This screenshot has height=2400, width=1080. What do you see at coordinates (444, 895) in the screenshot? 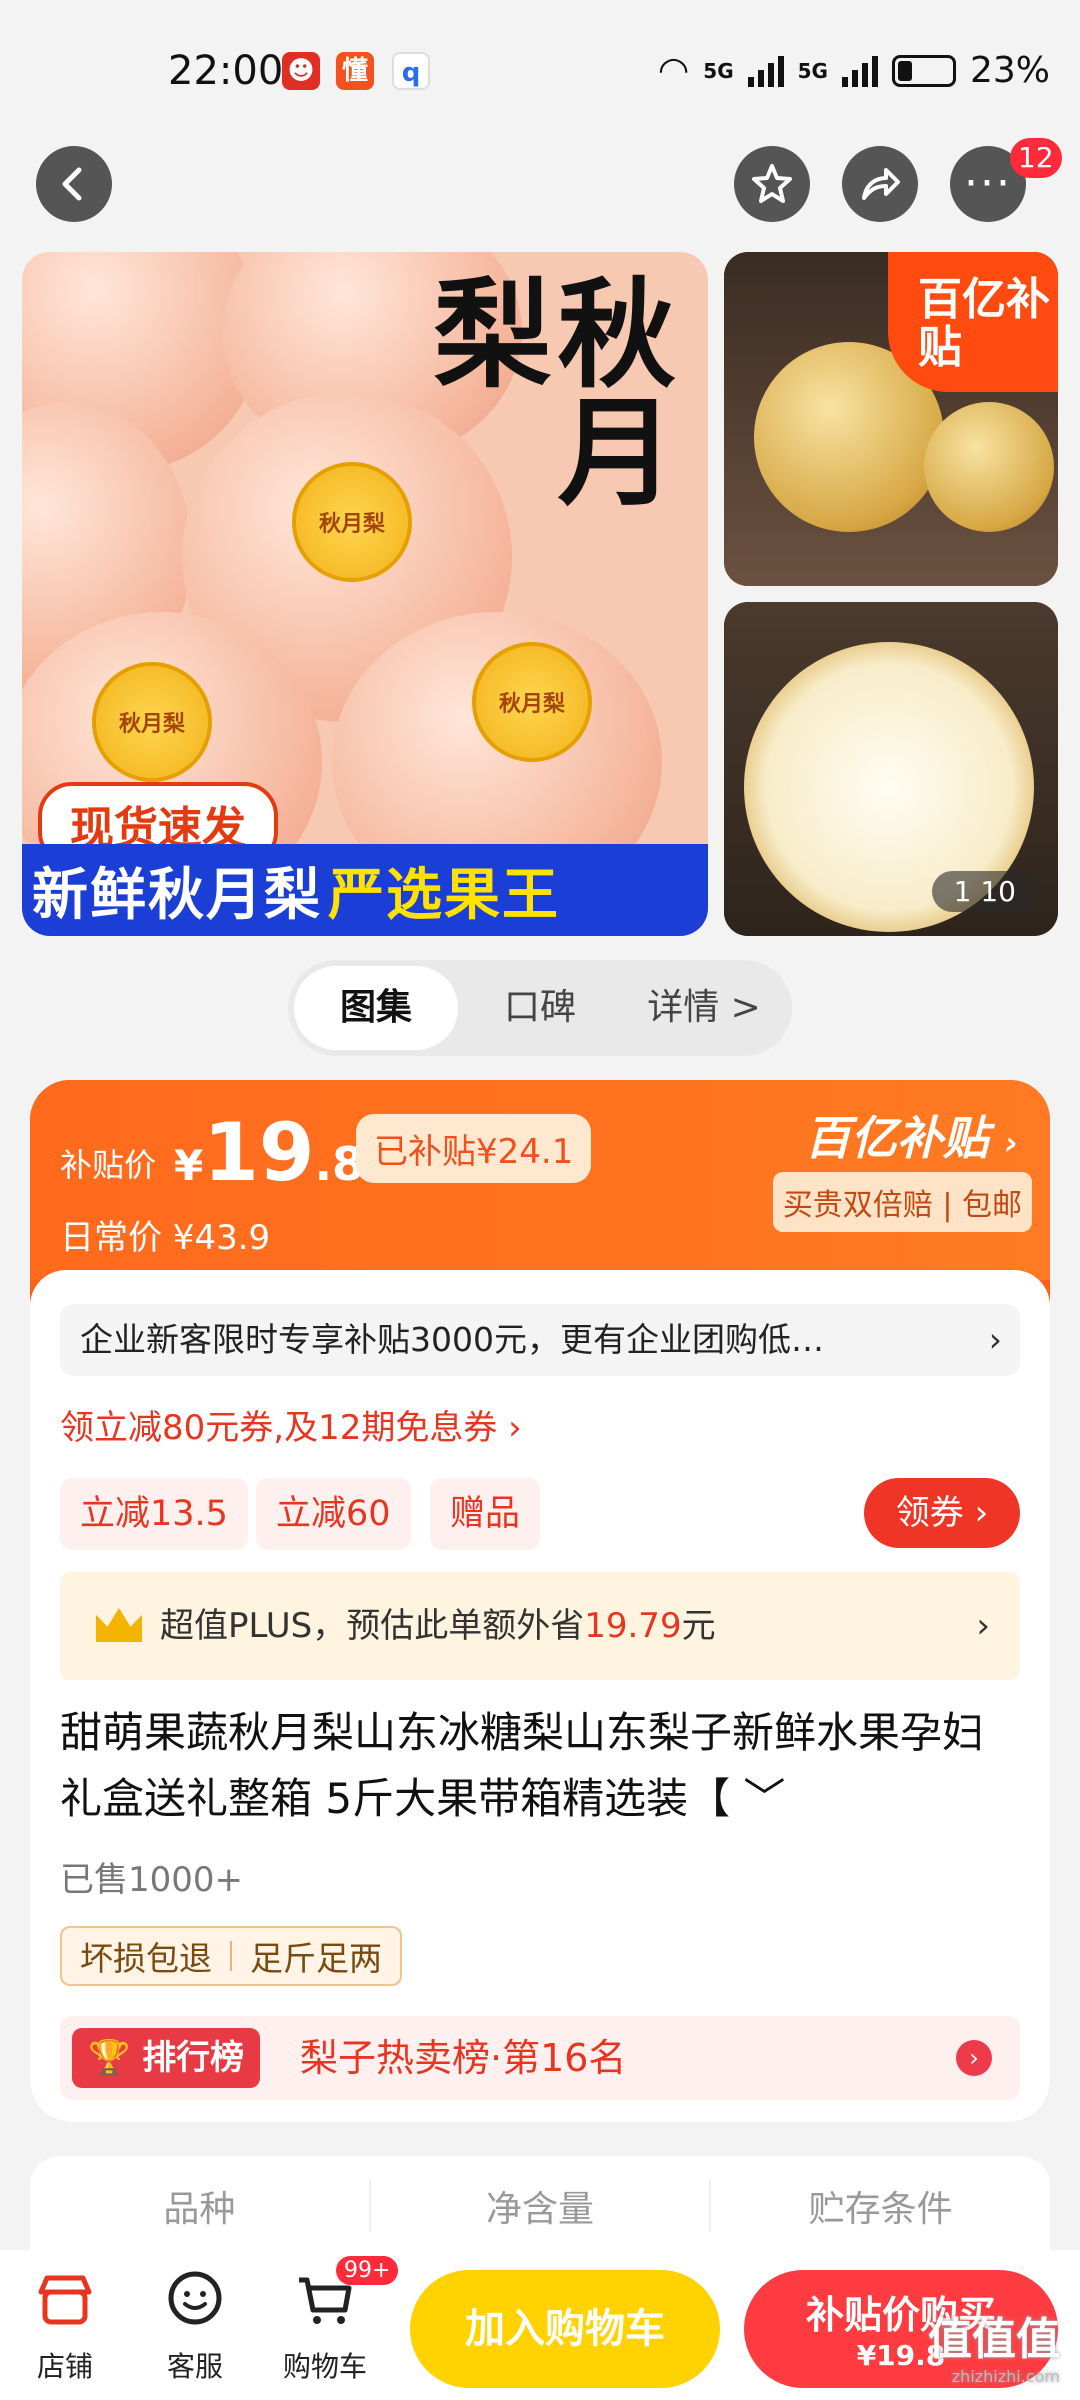
I see `hero-band-highlight: 严选果王` at bounding box center [444, 895].